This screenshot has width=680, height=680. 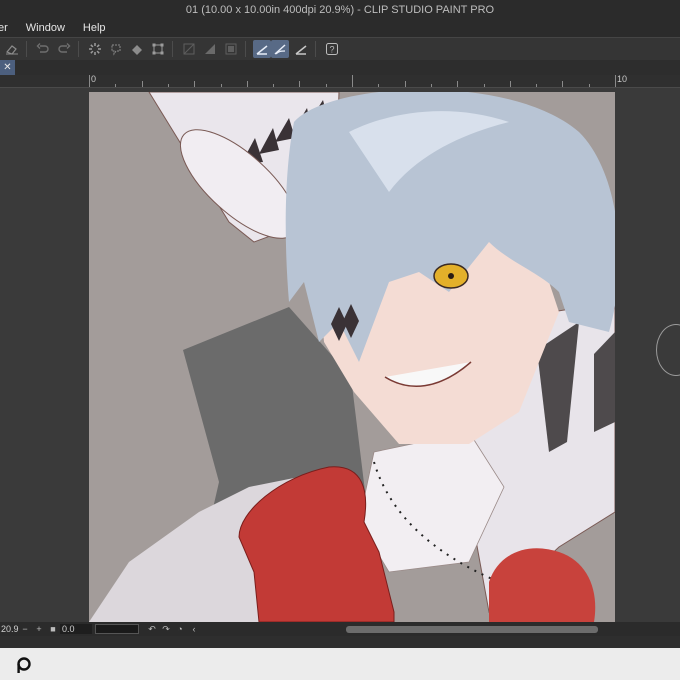 What do you see at coordinates (43, 49) in the screenshot?
I see `undo-icon` at bounding box center [43, 49].